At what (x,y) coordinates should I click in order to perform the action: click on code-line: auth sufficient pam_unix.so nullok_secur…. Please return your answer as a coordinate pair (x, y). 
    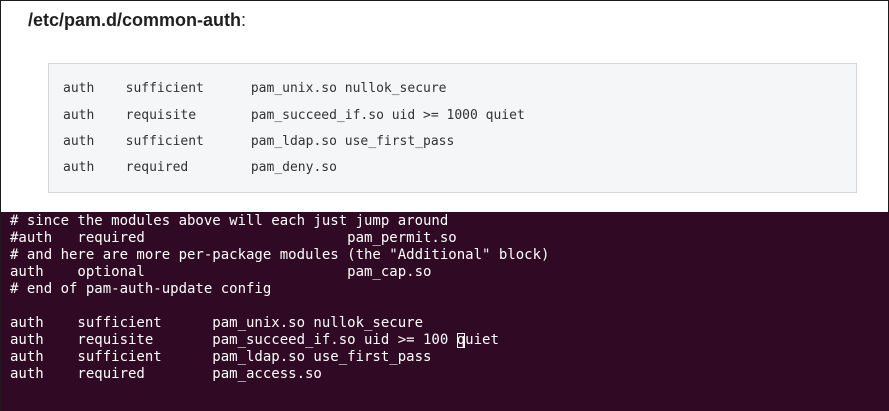
    Looking at the image, I should click on (255, 88).